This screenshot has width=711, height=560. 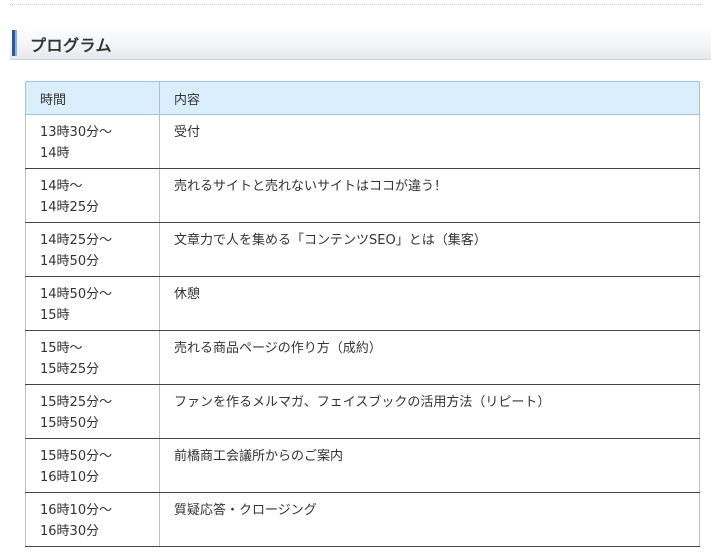 I want to click on table-row: 15時50分～ 16時10分 前橋商工会議所からのご案内, so click(x=362, y=465).